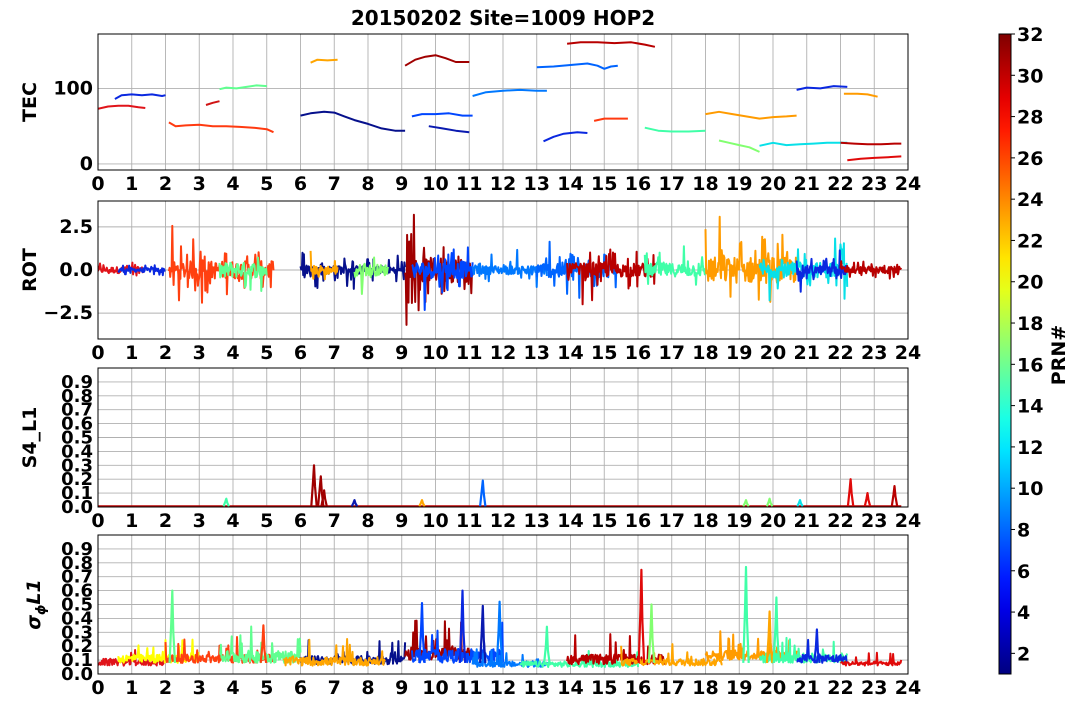 Image resolution: width=1077 pixels, height=709 pixels. Describe the element at coordinates (30, 438) in the screenshot. I see `y-axis-label: S4_L1` at that location.